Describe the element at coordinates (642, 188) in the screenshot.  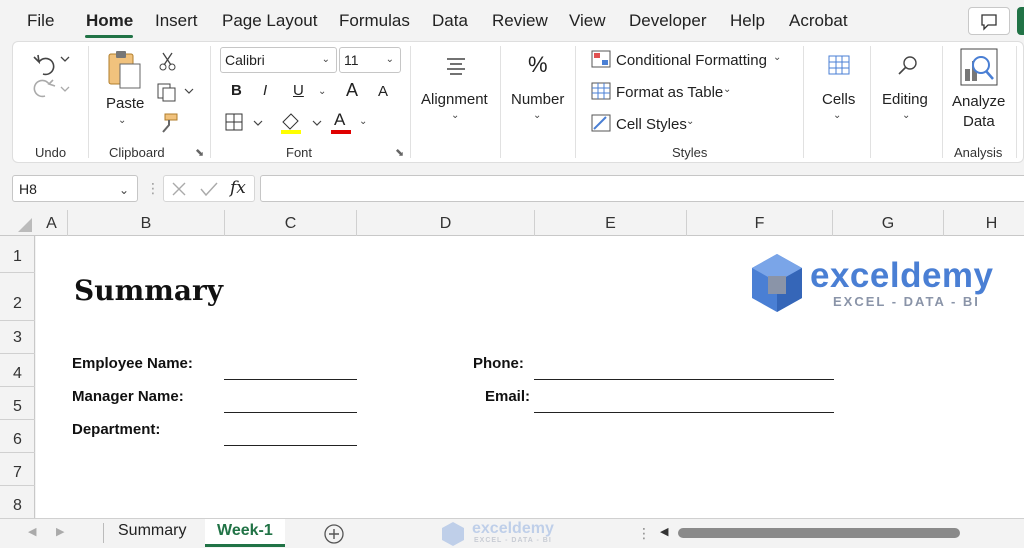
I see `formula-input` at that location.